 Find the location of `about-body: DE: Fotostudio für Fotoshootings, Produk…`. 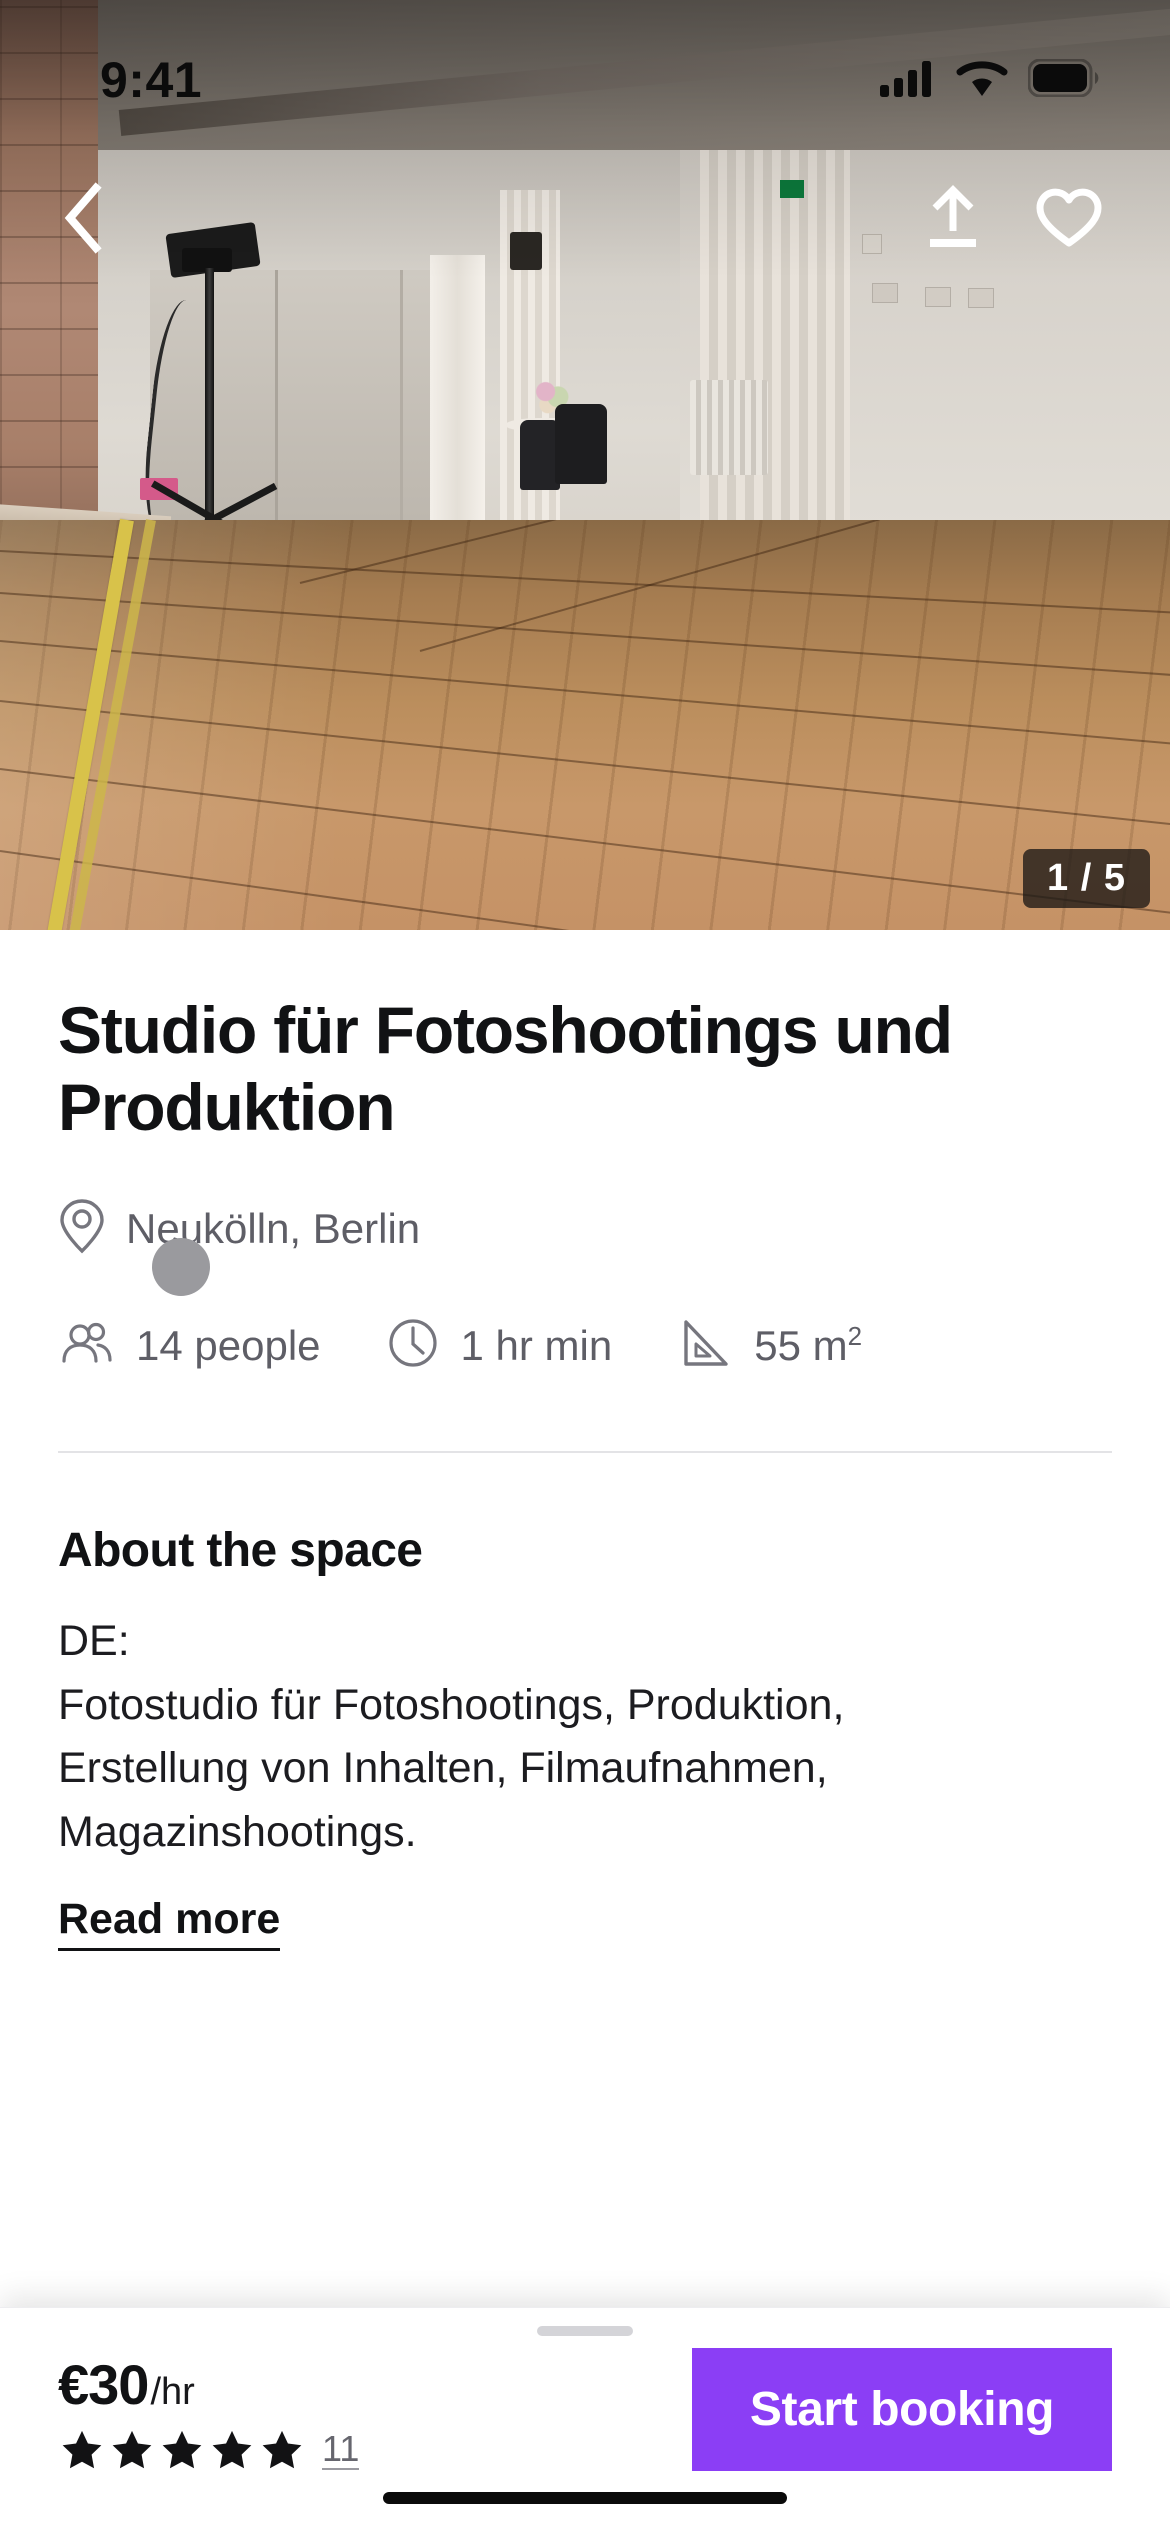

about-body: DE: Fotostudio für Fotoshootings, Produk… is located at coordinates (585, 1737).